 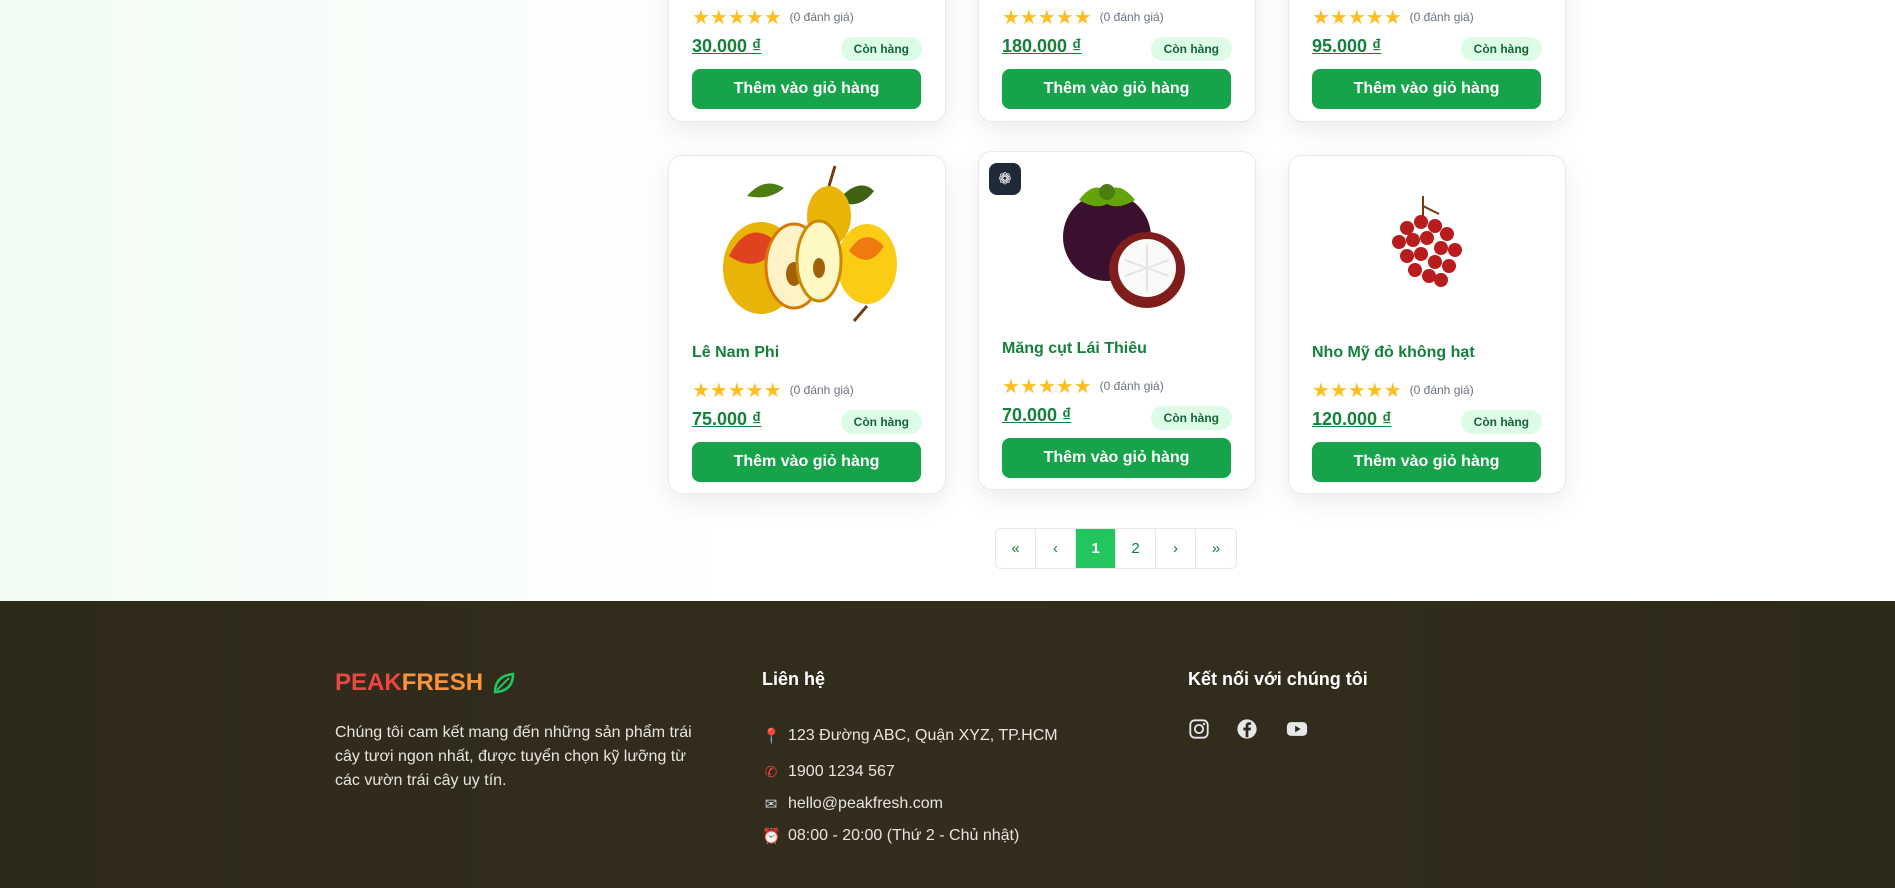 What do you see at coordinates (1096, 548) in the screenshot?
I see `page-1-button: 1` at bounding box center [1096, 548].